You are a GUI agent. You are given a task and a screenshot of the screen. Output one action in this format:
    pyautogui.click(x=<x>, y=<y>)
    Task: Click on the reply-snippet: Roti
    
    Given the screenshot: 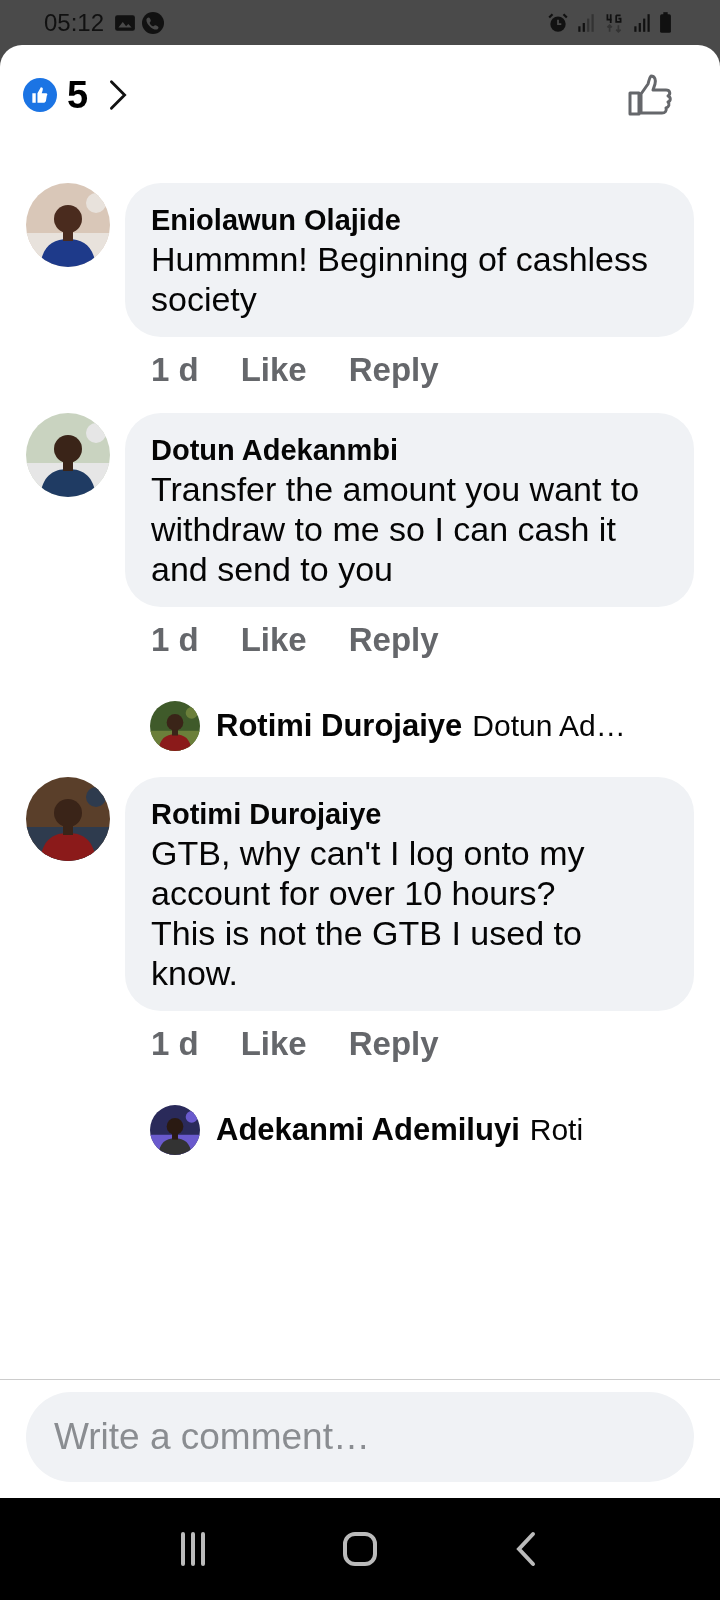 What is the action you would take?
    pyautogui.click(x=556, y=1130)
    